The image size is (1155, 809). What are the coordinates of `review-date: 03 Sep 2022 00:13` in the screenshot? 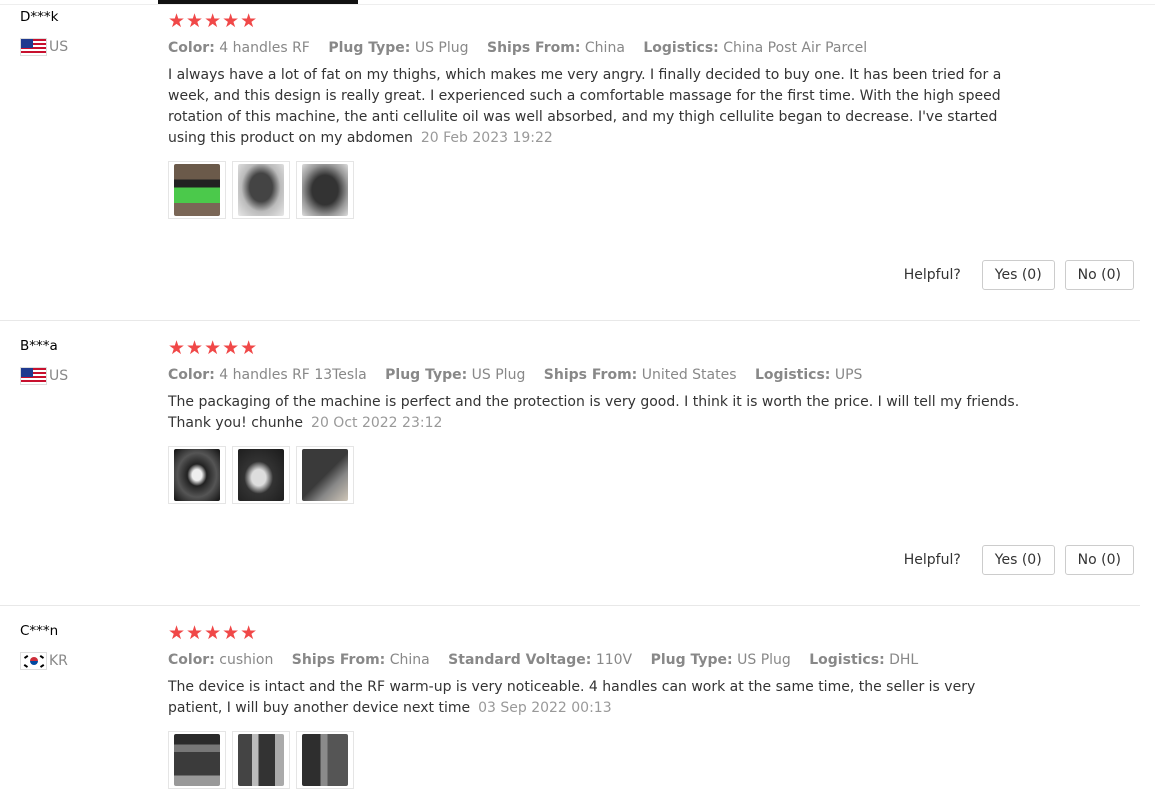 It's located at (545, 708).